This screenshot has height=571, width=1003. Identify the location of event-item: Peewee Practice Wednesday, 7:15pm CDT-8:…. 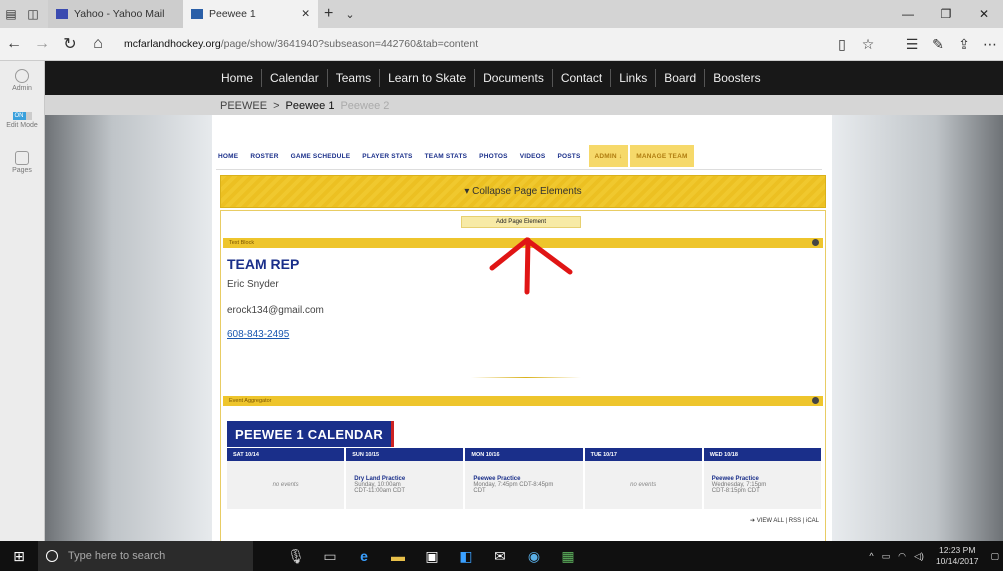
(762, 485).